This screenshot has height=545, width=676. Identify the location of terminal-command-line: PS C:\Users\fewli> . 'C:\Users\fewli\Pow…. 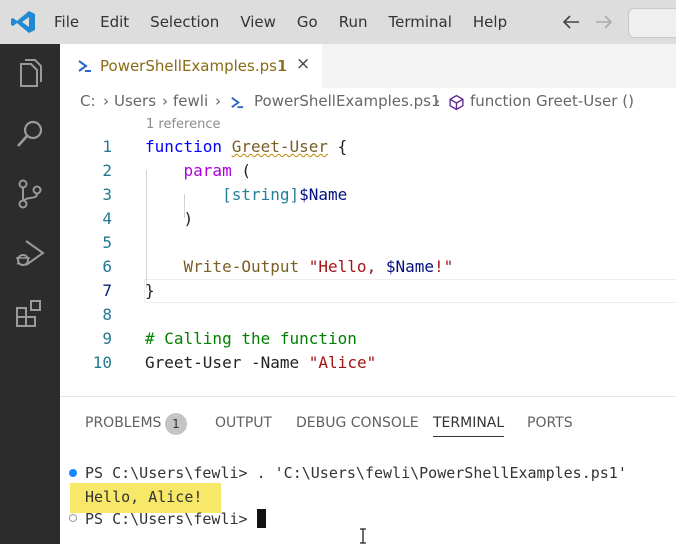
(356, 473).